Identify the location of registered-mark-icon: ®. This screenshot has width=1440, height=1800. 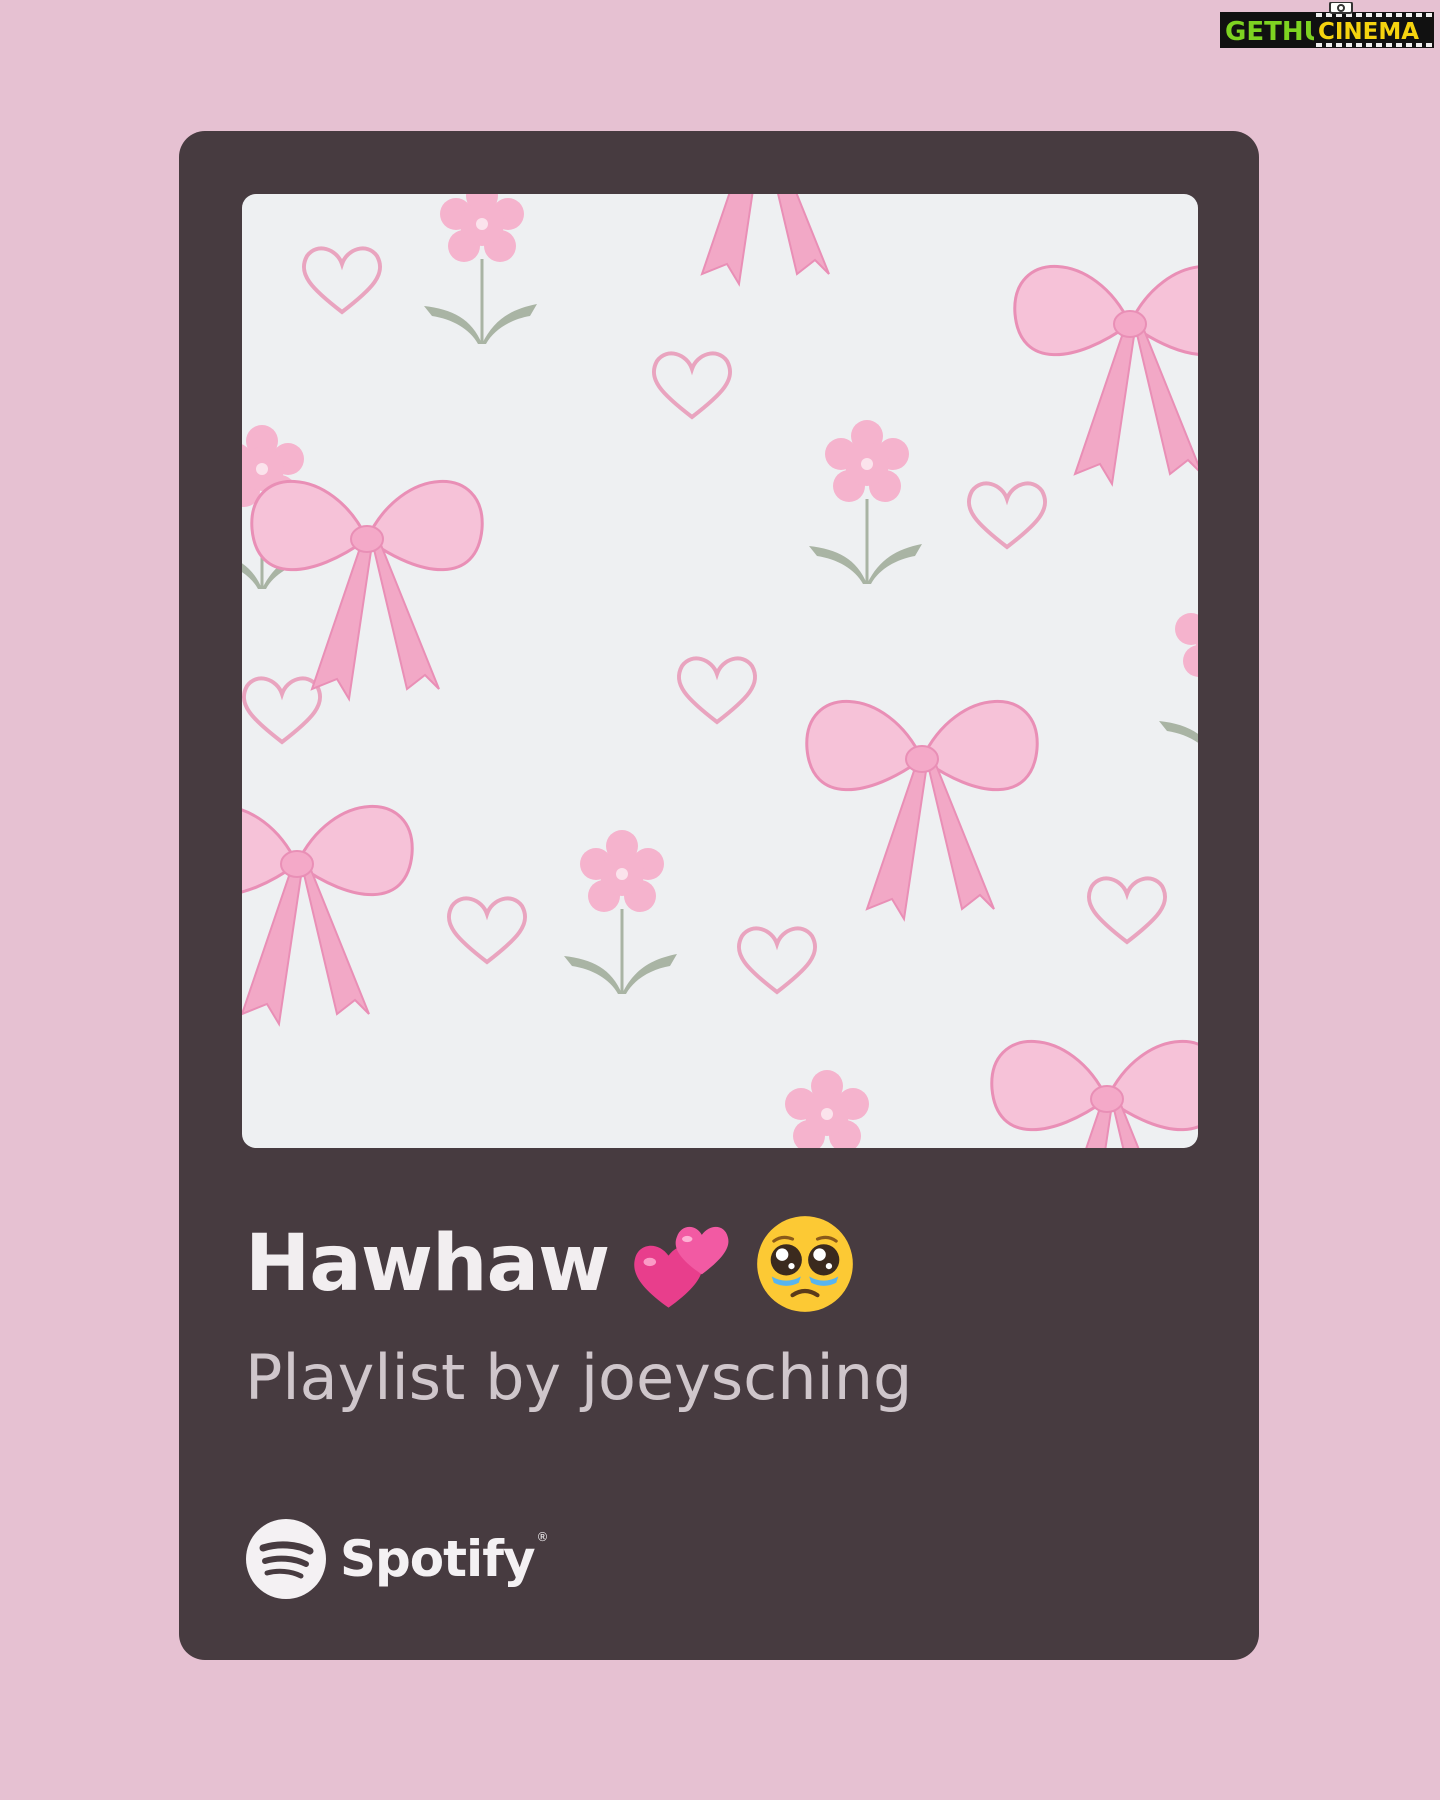
(542, 1537).